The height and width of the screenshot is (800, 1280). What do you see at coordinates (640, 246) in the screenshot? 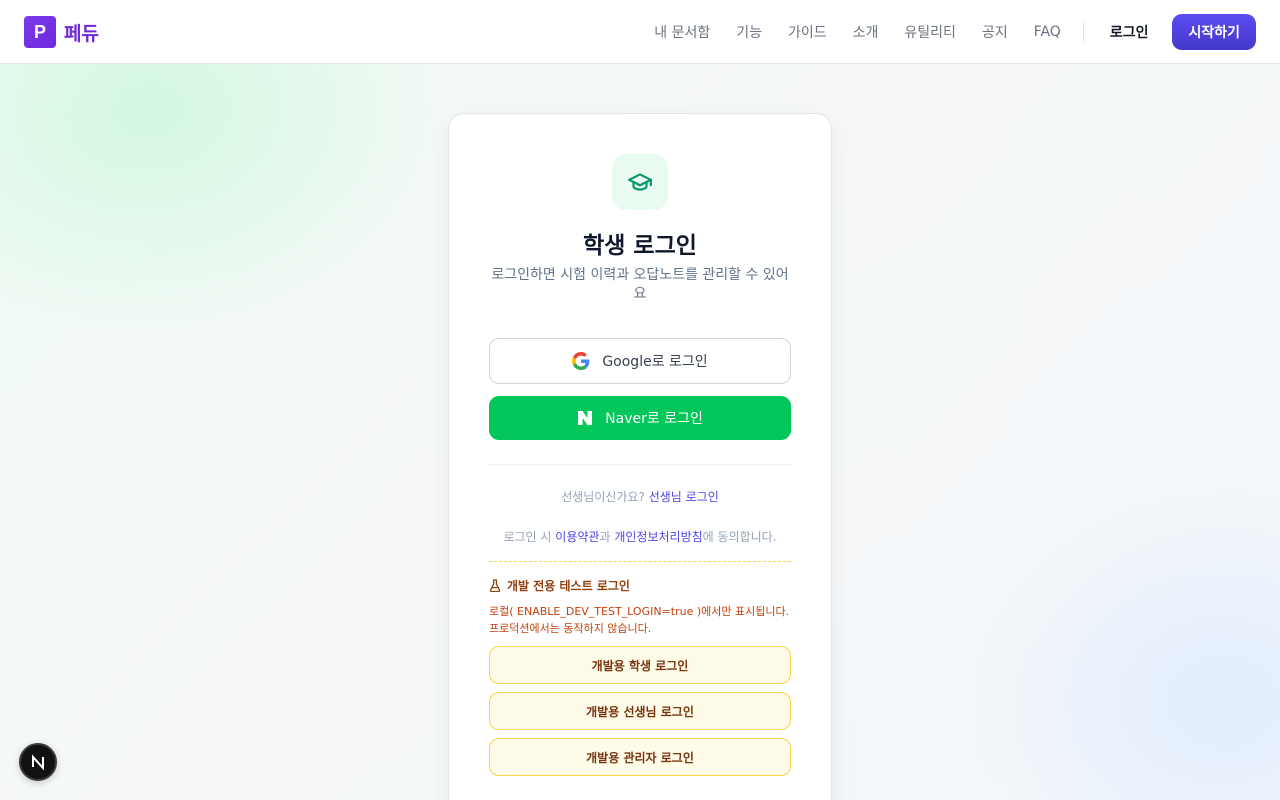
I see `page-title: 학생 로그인` at bounding box center [640, 246].